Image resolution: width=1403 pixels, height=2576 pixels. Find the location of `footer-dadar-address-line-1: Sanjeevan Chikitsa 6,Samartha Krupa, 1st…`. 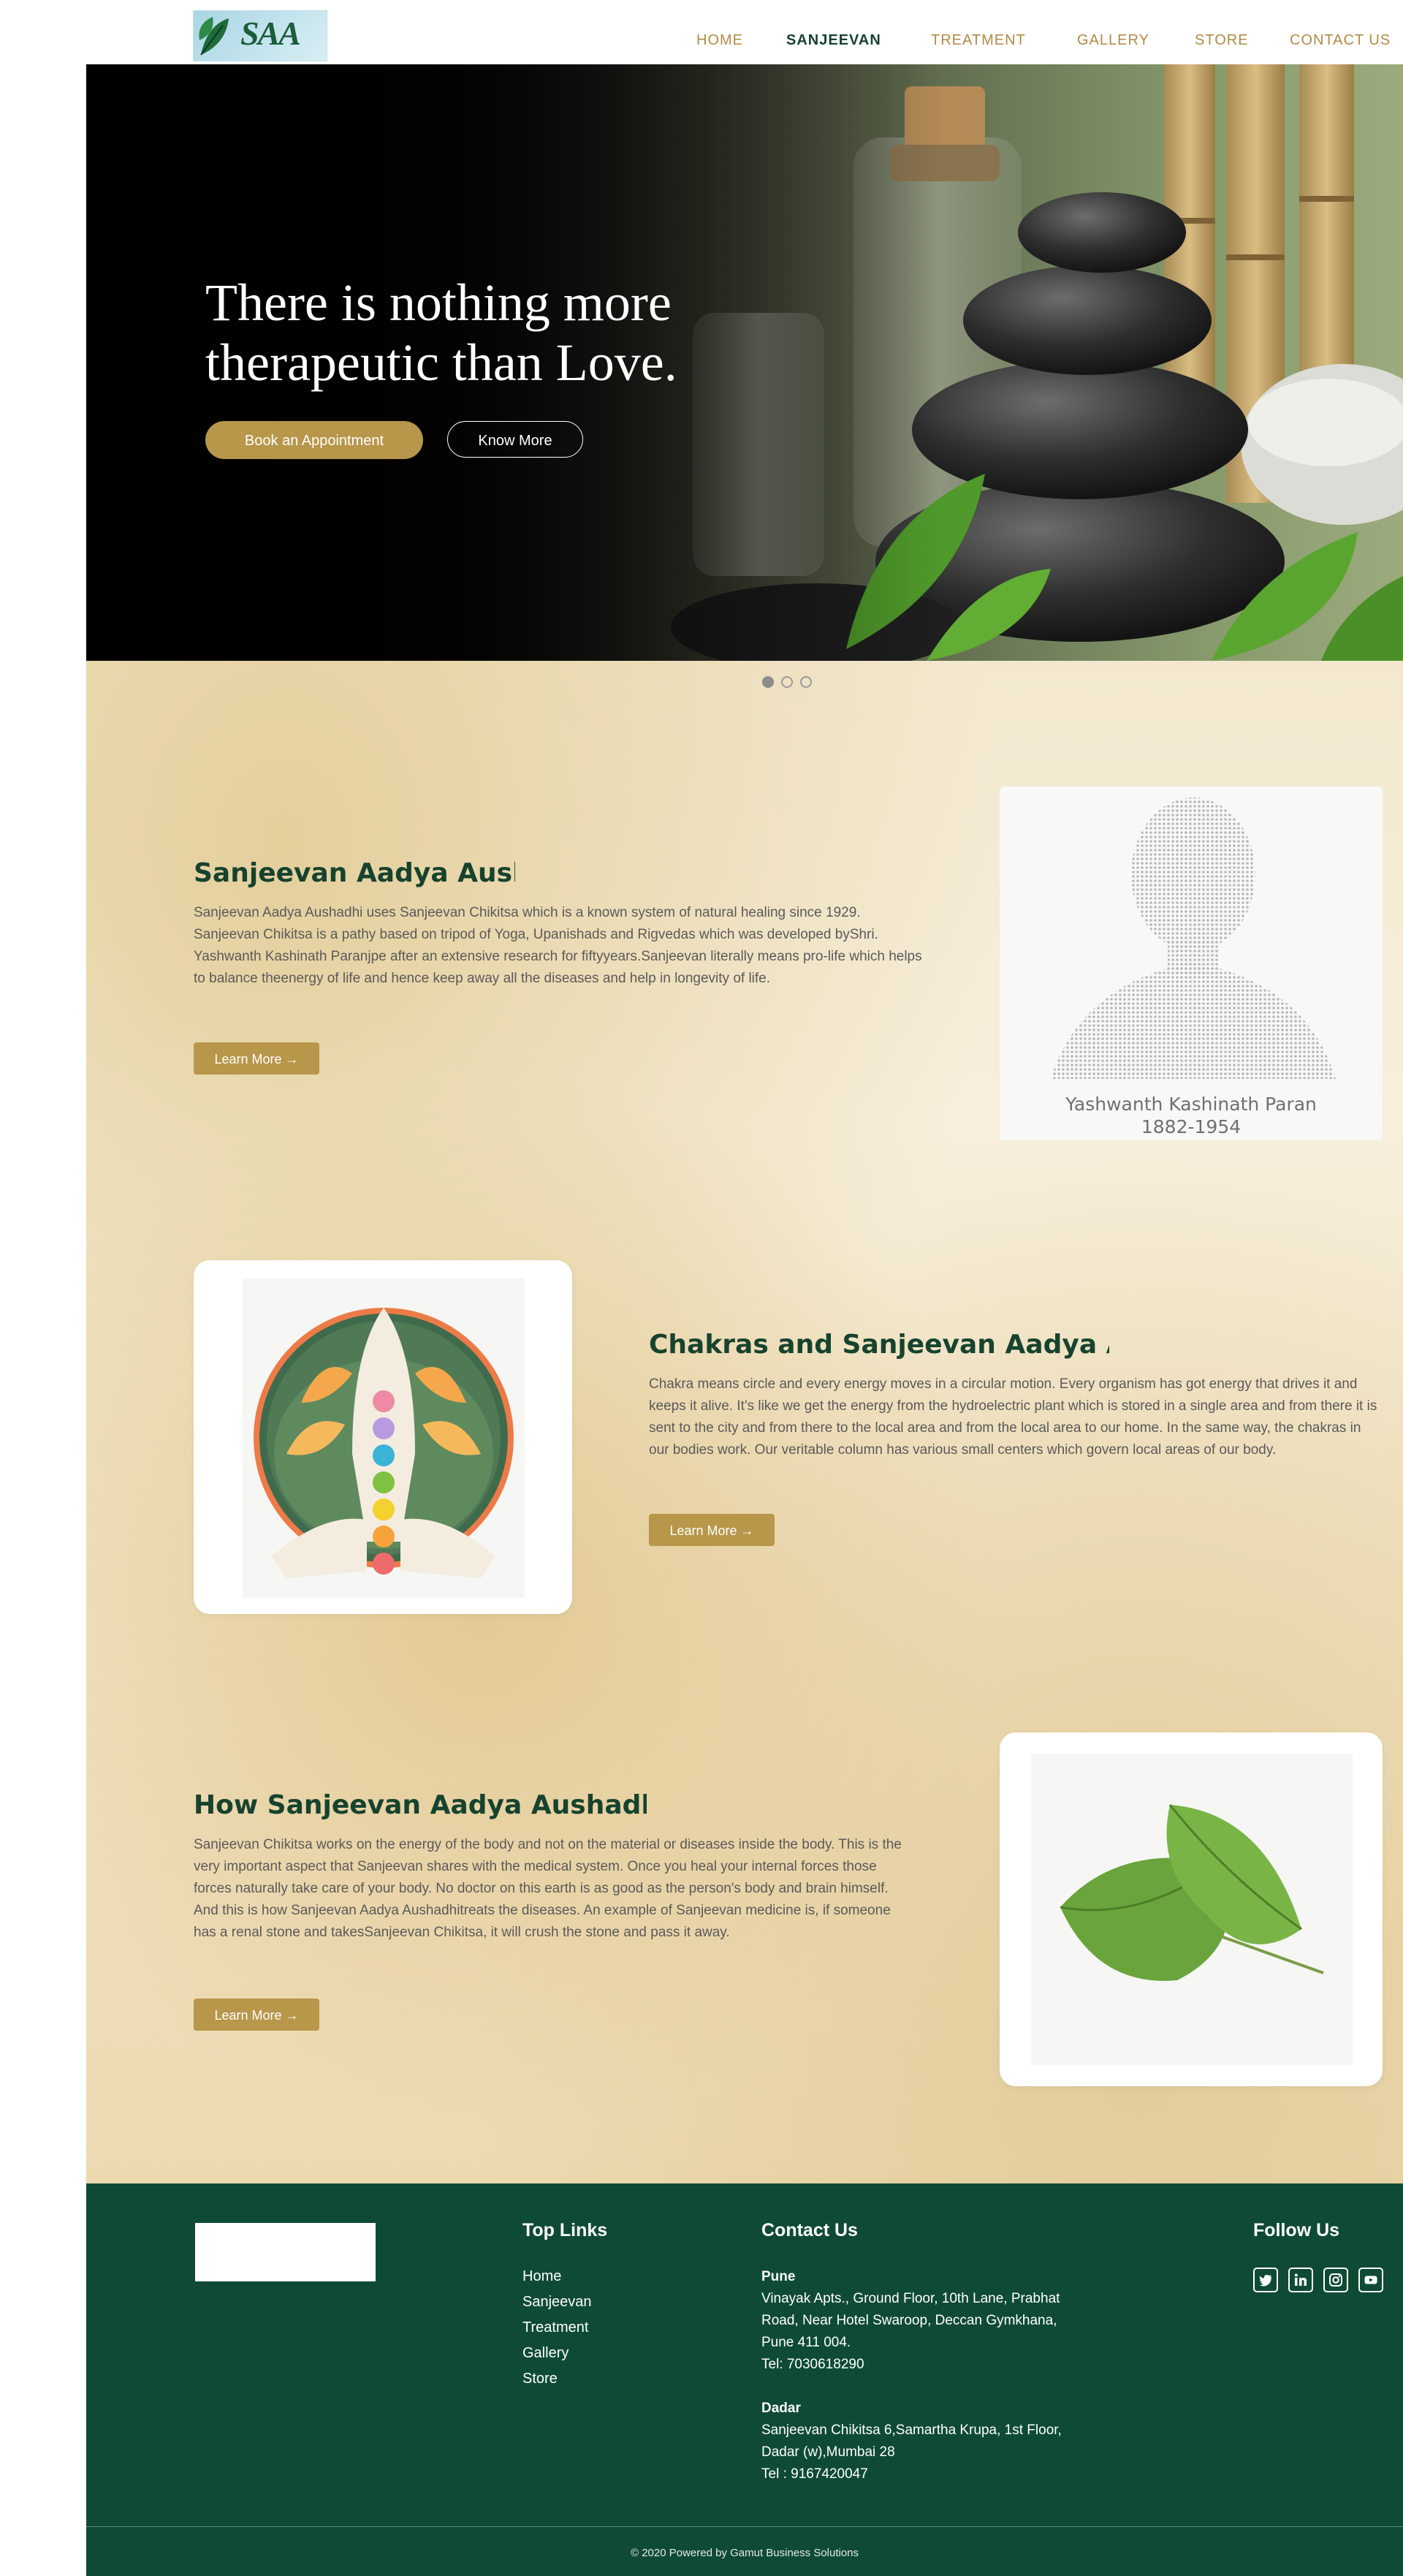

footer-dadar-address-line-1: Sanjeevan Chikitsa 6,Samartha Krupa, 1st… is located at coordinates (911, 2430).